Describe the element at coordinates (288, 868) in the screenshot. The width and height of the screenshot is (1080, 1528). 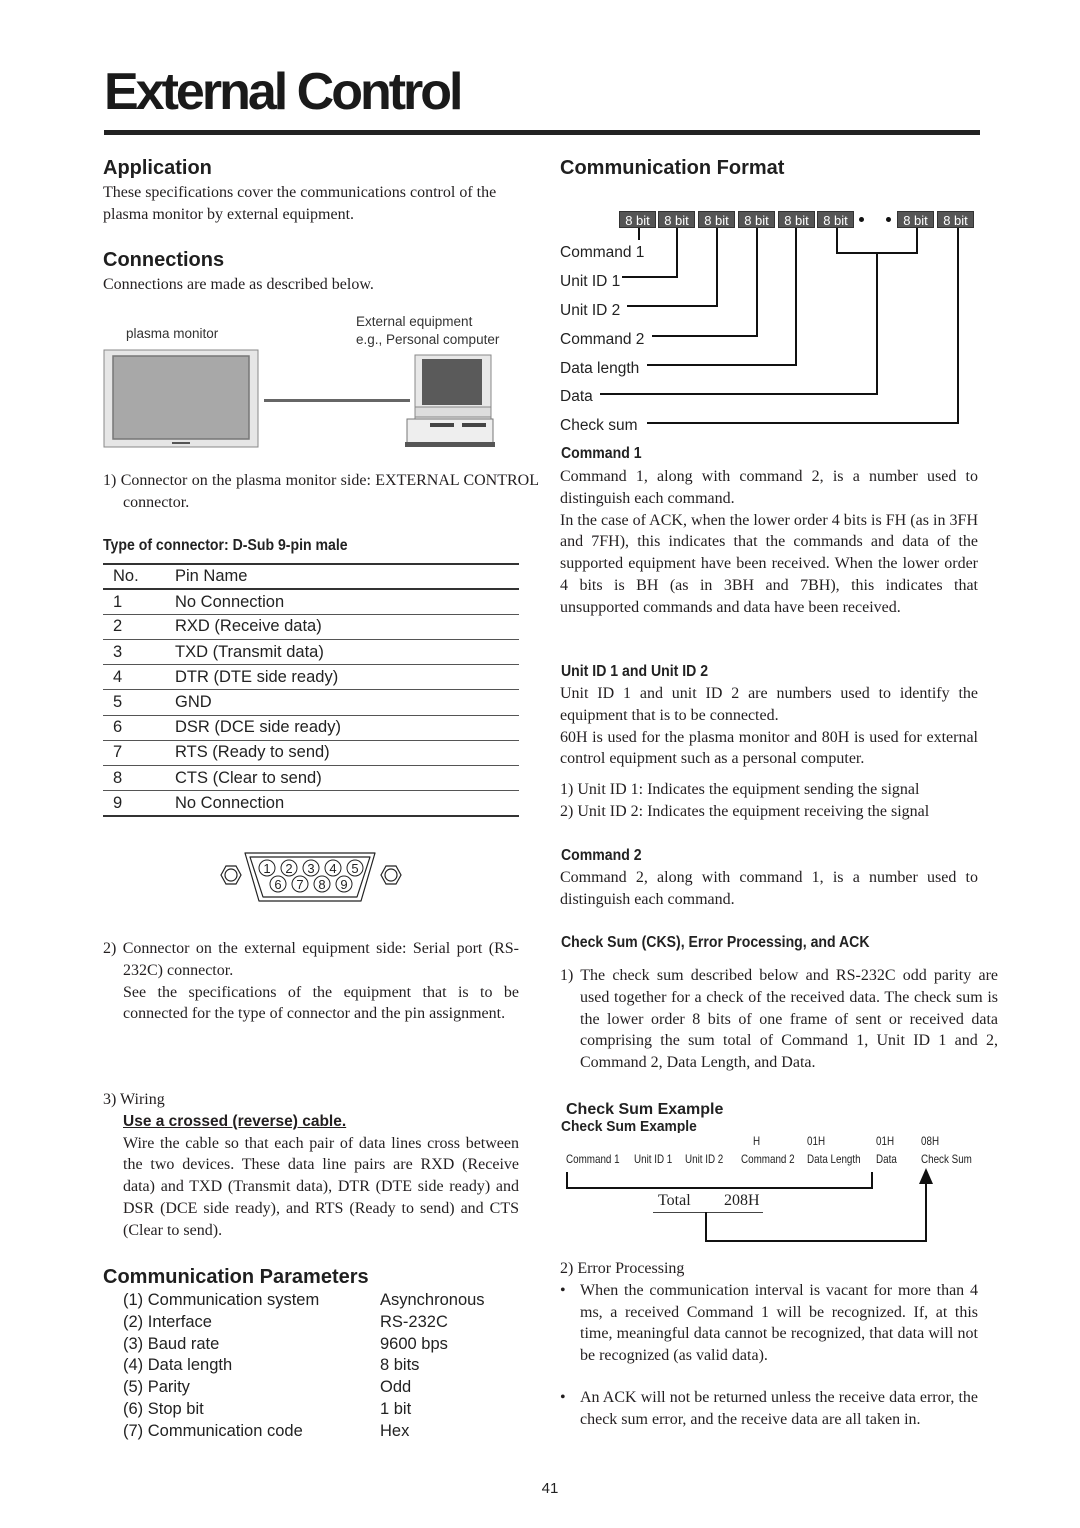
I see `connector-pin-number: 2` at that location.